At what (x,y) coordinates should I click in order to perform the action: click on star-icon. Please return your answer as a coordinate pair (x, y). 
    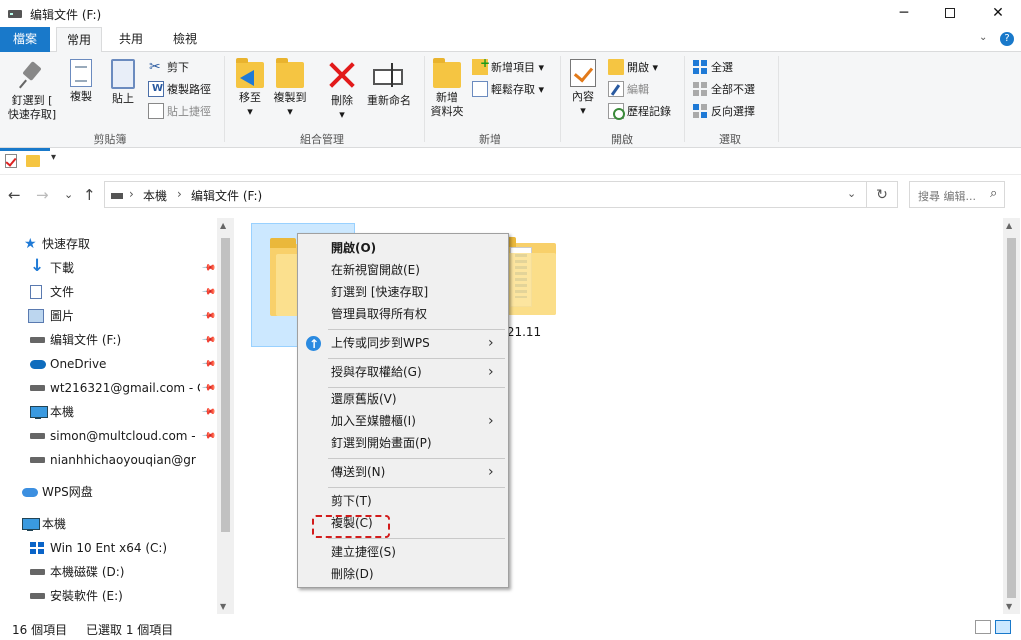
    Looking at the image, I should click on (32, 244).